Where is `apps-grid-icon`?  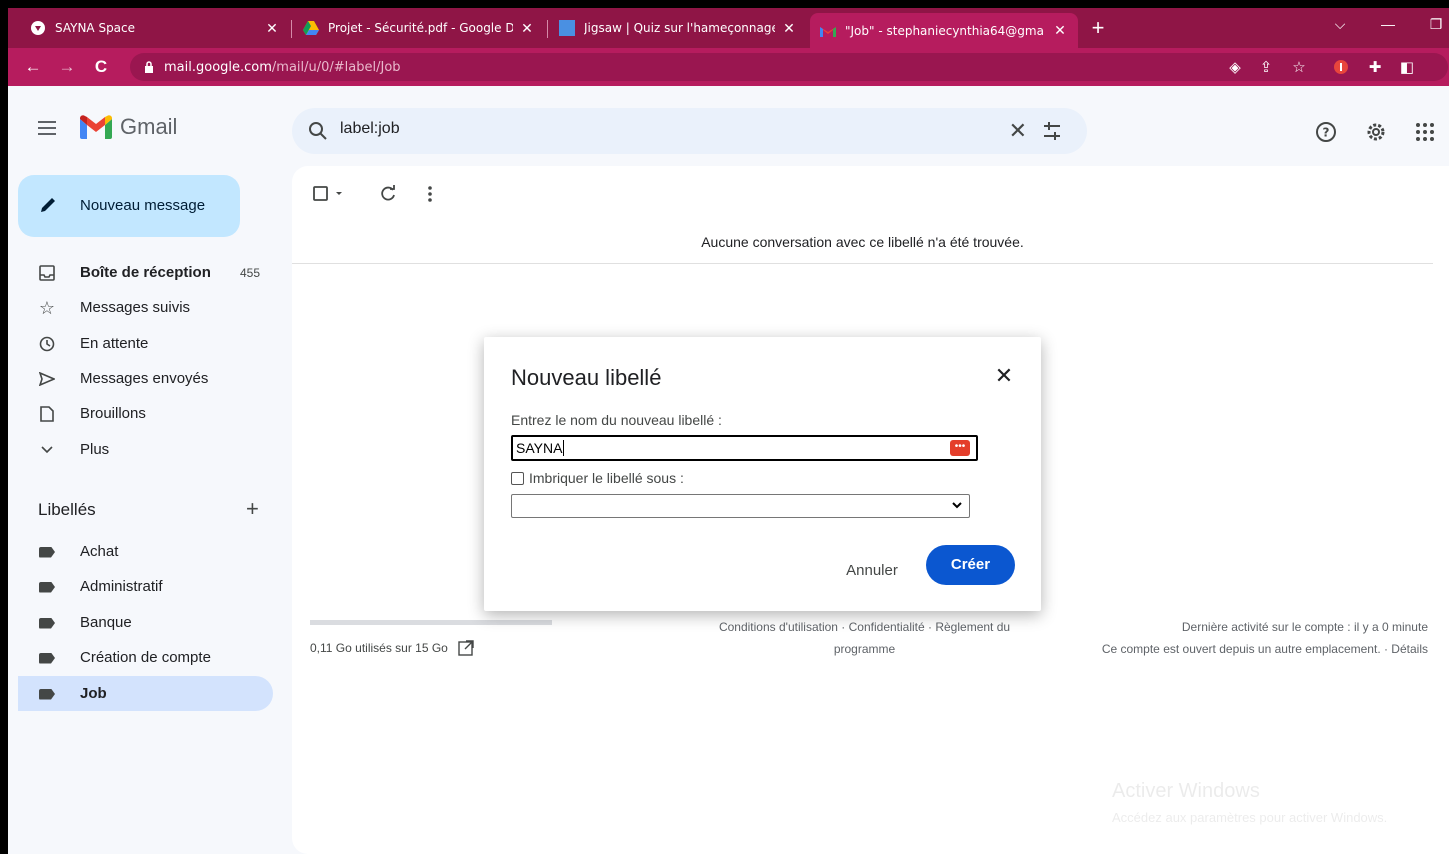 apps-grid-icon is located at coordinates (1425, 132).